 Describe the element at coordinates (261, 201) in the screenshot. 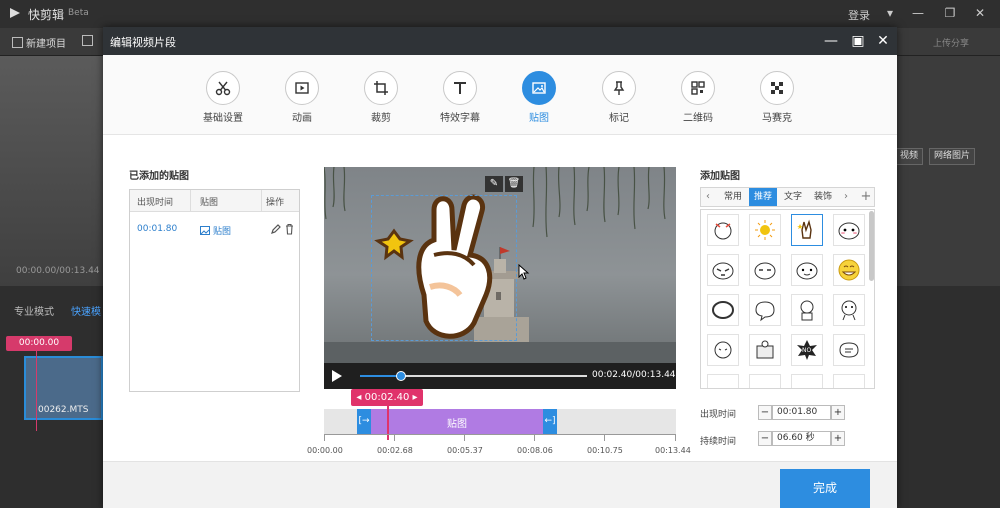

I see `header-divider` at that location.